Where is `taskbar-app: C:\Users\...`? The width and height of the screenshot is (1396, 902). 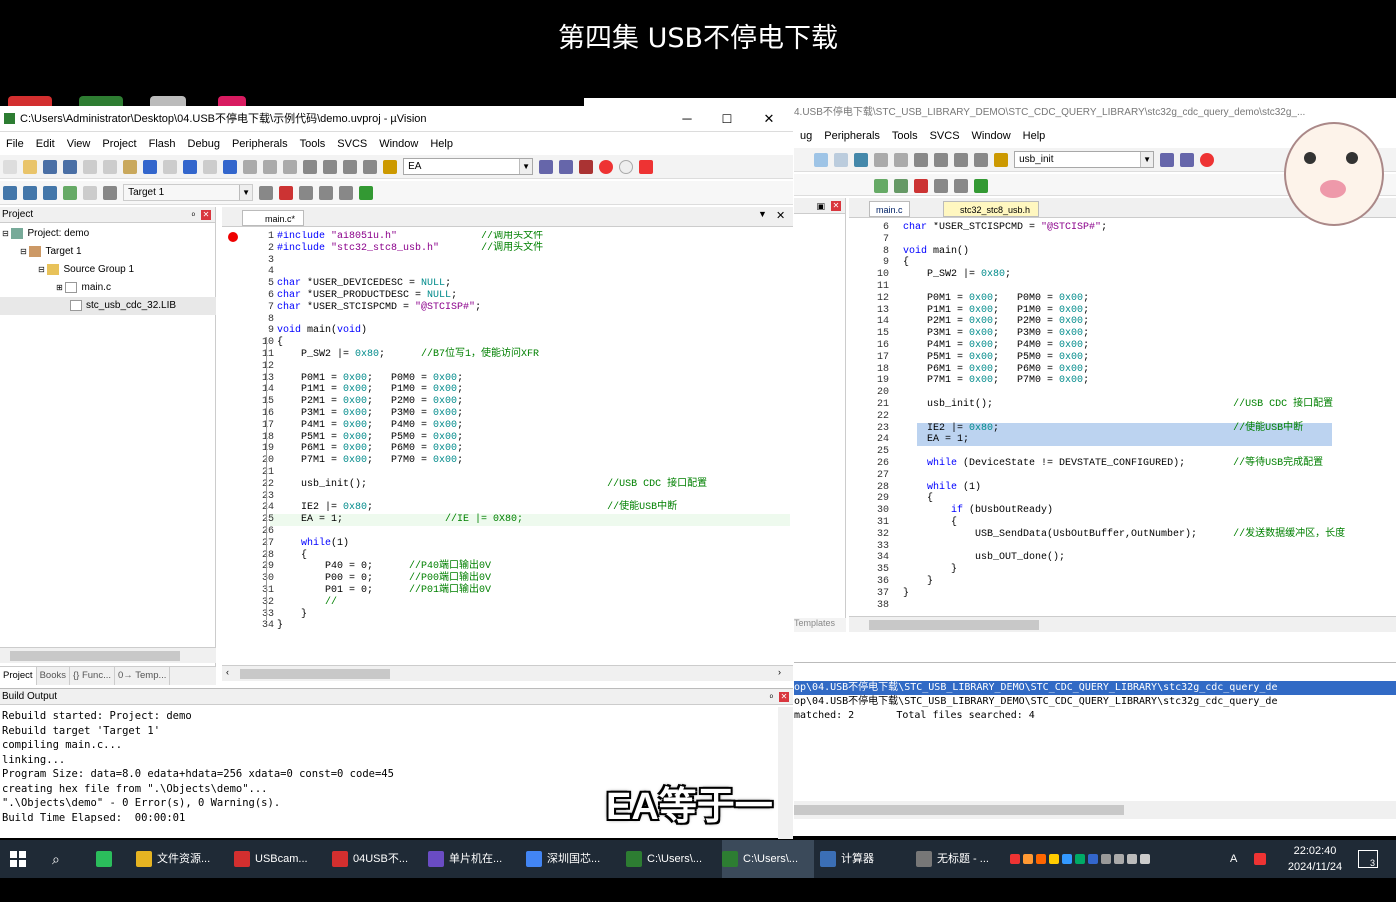
taskbar-app: C:\Users\... is located at coordinates (672, 859).